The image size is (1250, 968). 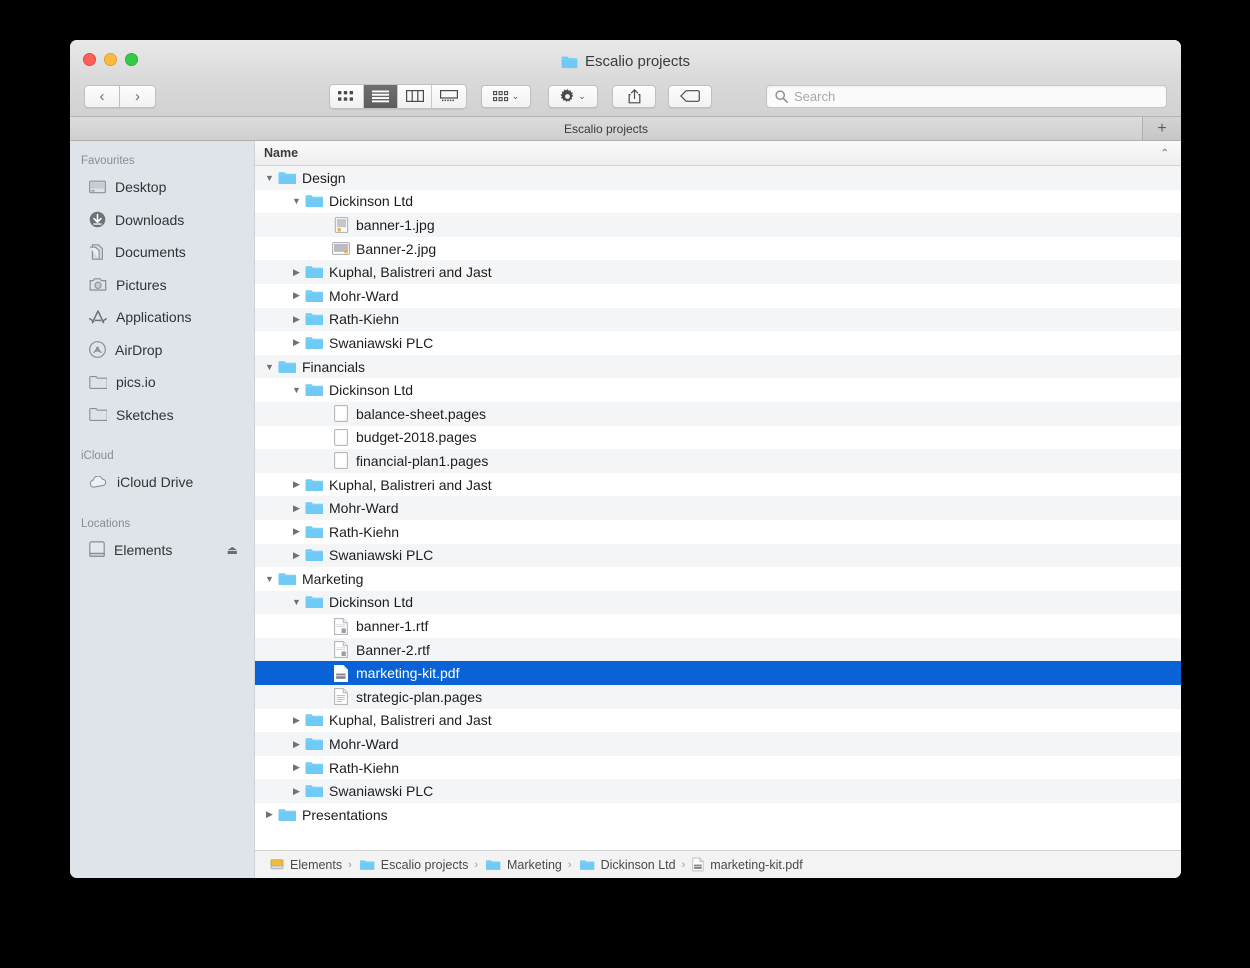 I want to click on tag-button, so click(x=690, y=96).